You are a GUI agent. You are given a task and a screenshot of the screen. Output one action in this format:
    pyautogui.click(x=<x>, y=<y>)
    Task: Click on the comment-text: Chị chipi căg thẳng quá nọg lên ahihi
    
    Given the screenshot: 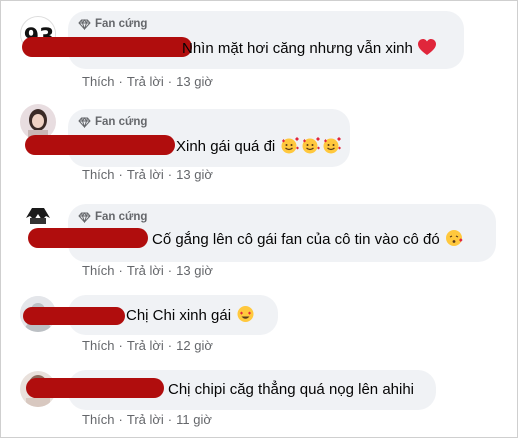 What is the action you would take?
    pyautogui.click(x=291, y=389)
    